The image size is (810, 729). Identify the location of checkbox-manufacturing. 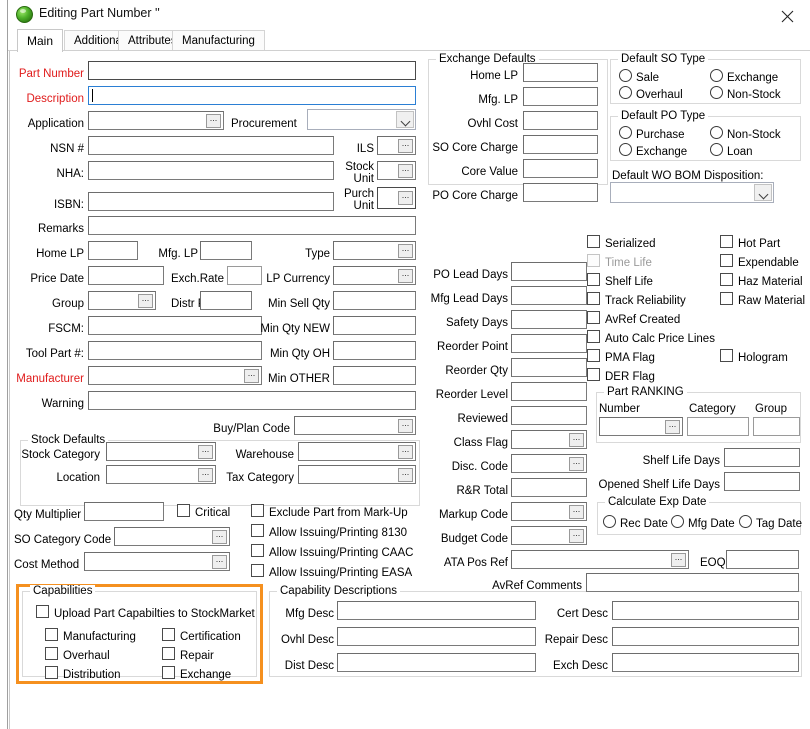
(51, 634).